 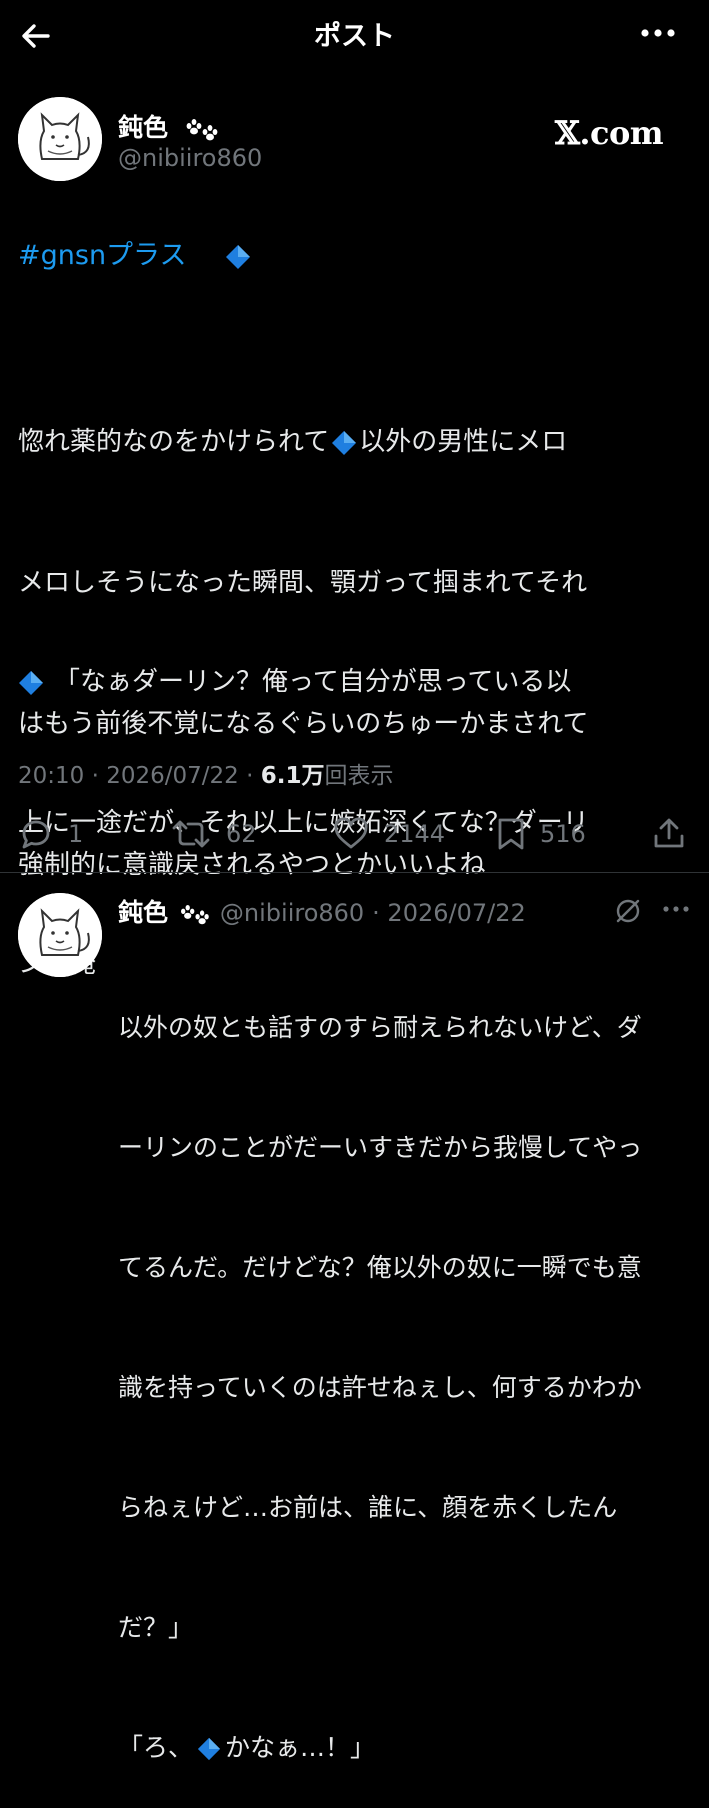 What do you see at coordinates (351, 833) in the screenshot?
I see `heart-icon` at bounding box center [351, 833].